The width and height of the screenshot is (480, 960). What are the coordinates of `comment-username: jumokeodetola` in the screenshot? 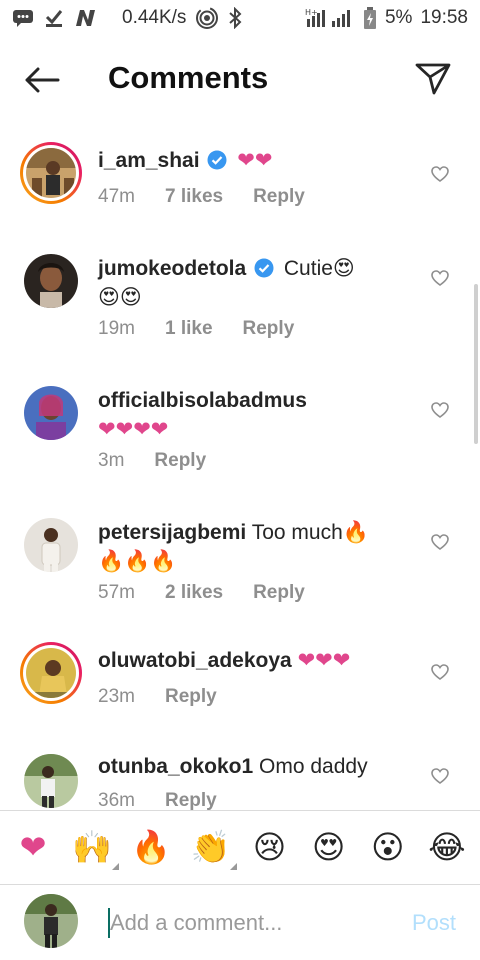 It's located at (172, 268).